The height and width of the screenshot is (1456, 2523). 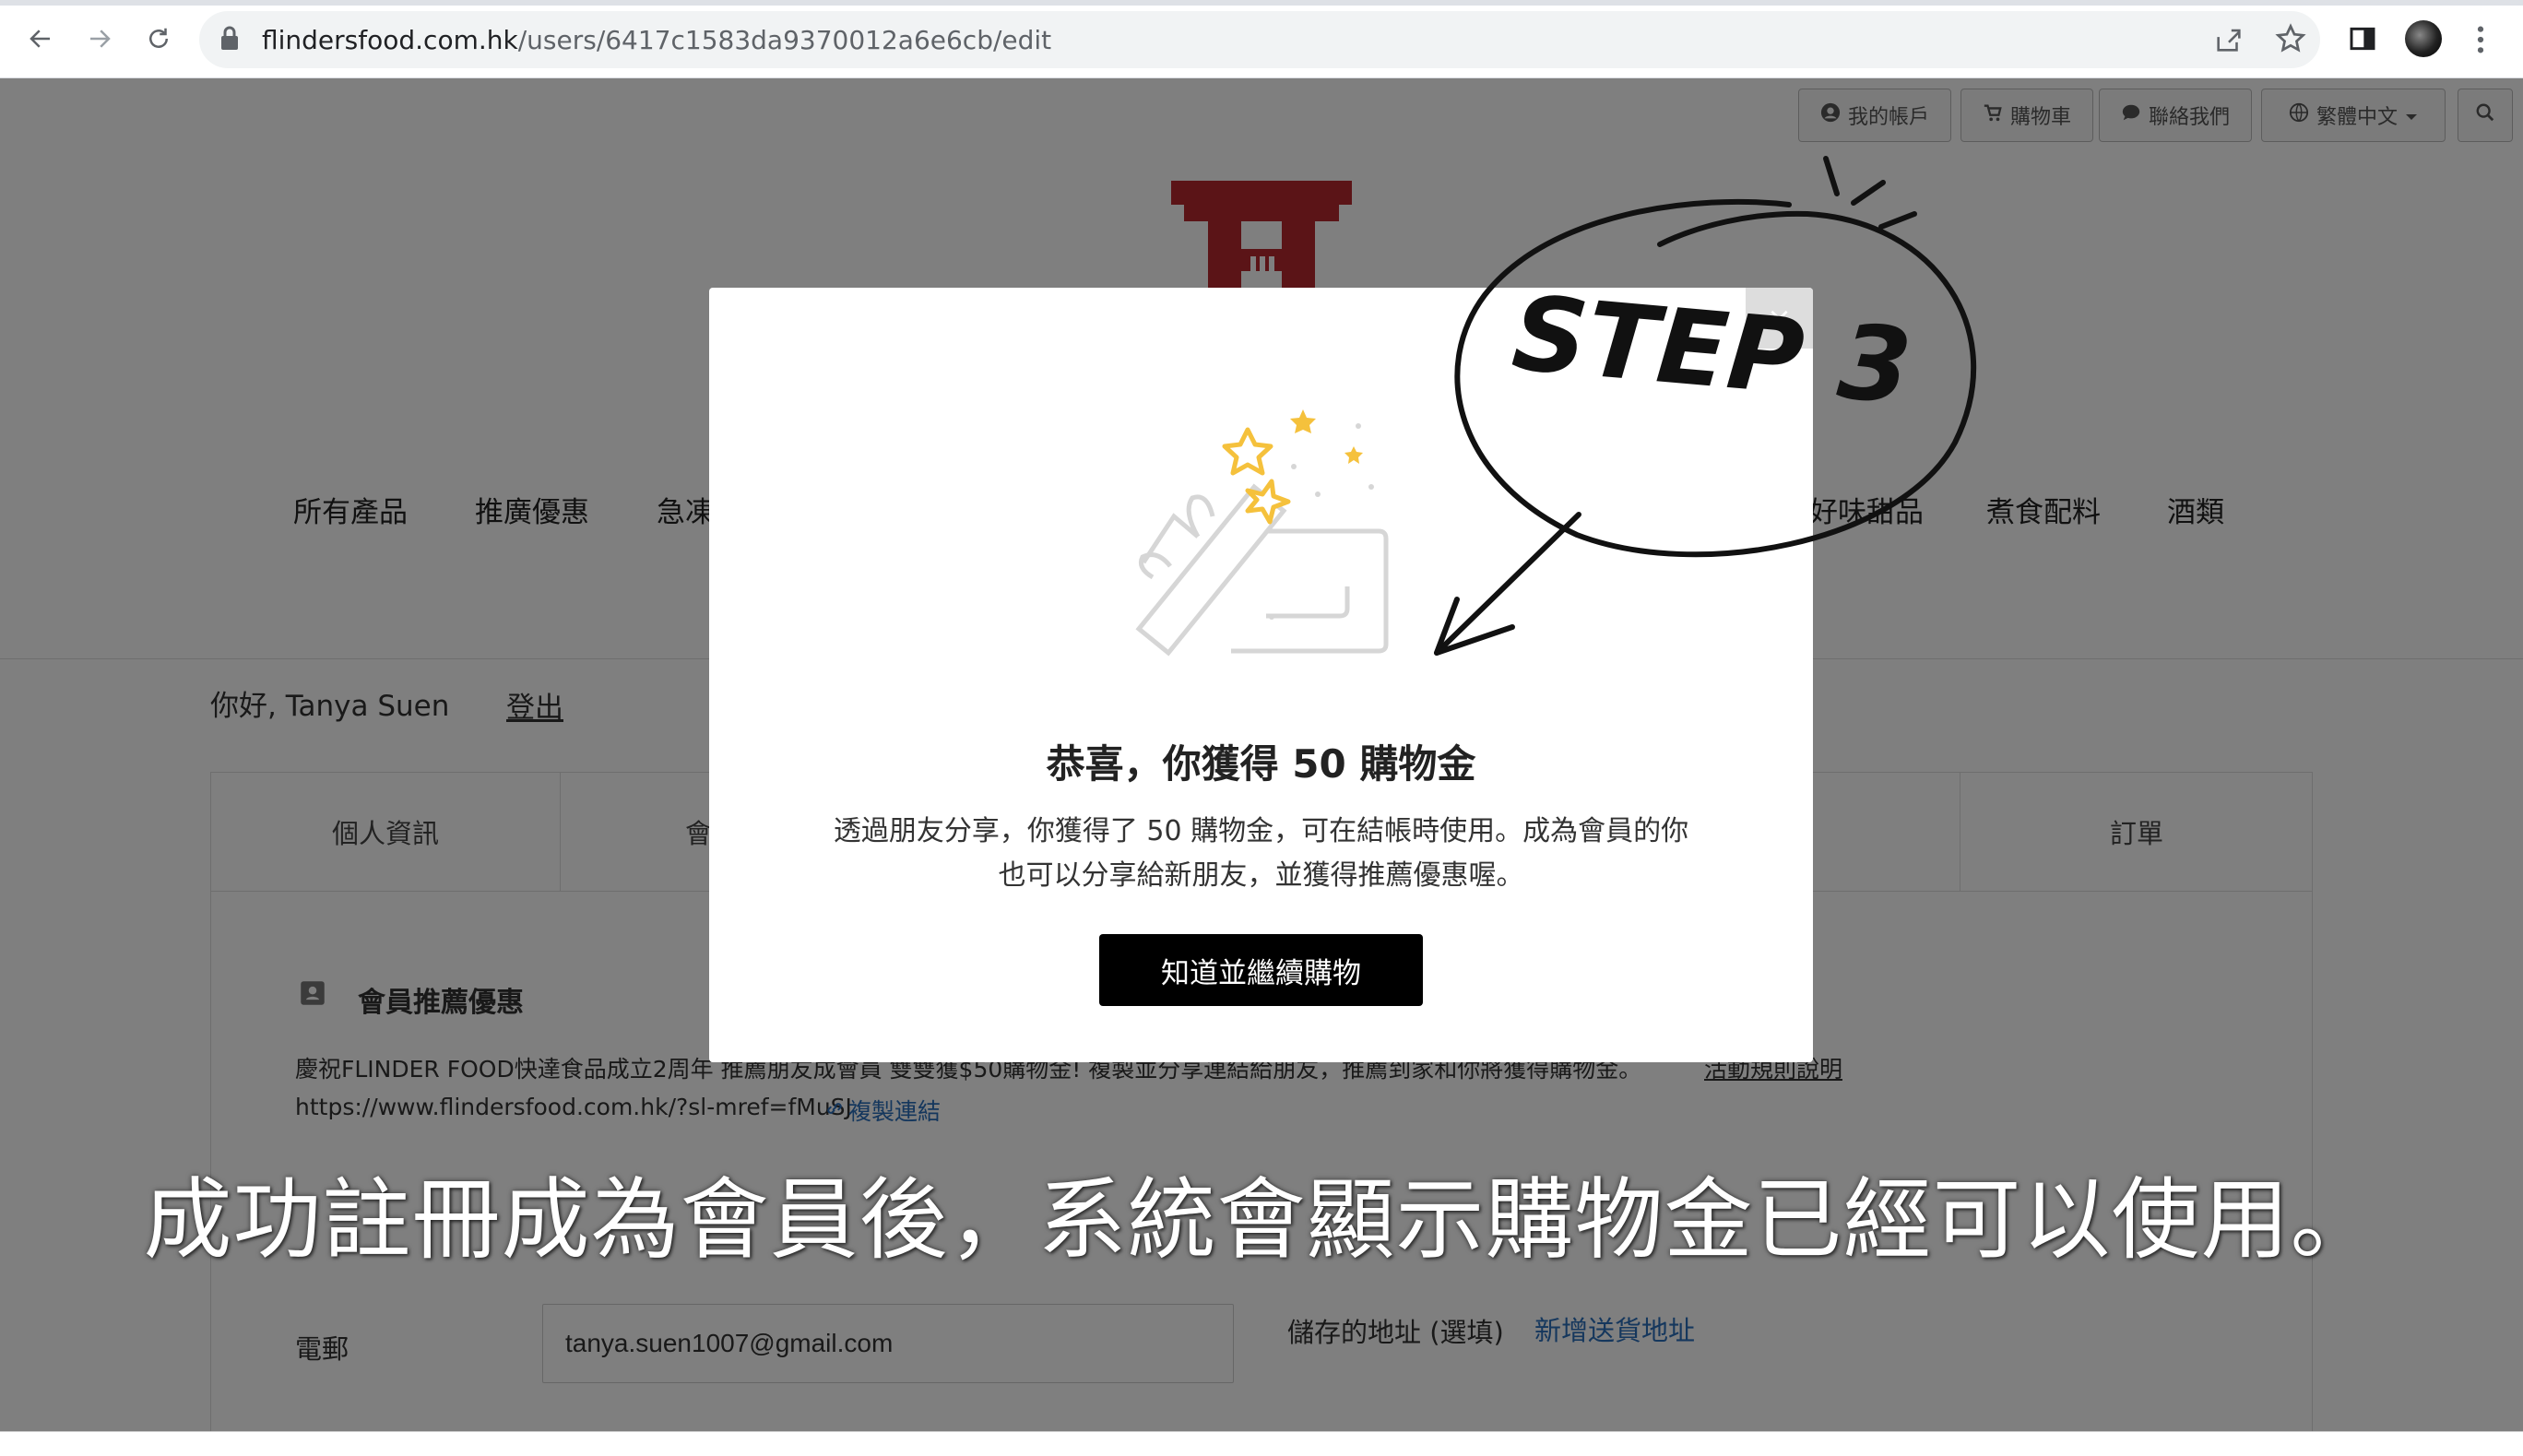 What do you see at coordinates (2229, 41) in the screenshot?
I see `share-icon` at bounding box center [2229, 41].